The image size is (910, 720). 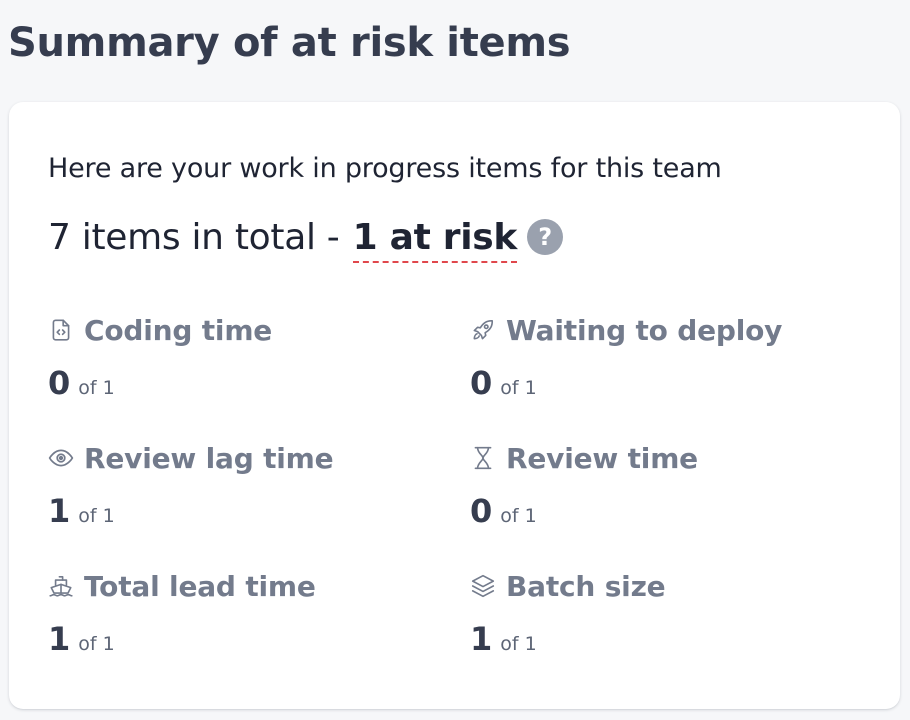 What do you see at coordinates (670, 484) in the screenshot?
I see `metric-review-time: Review time 0 of 1` at bounding box center [670, 484].